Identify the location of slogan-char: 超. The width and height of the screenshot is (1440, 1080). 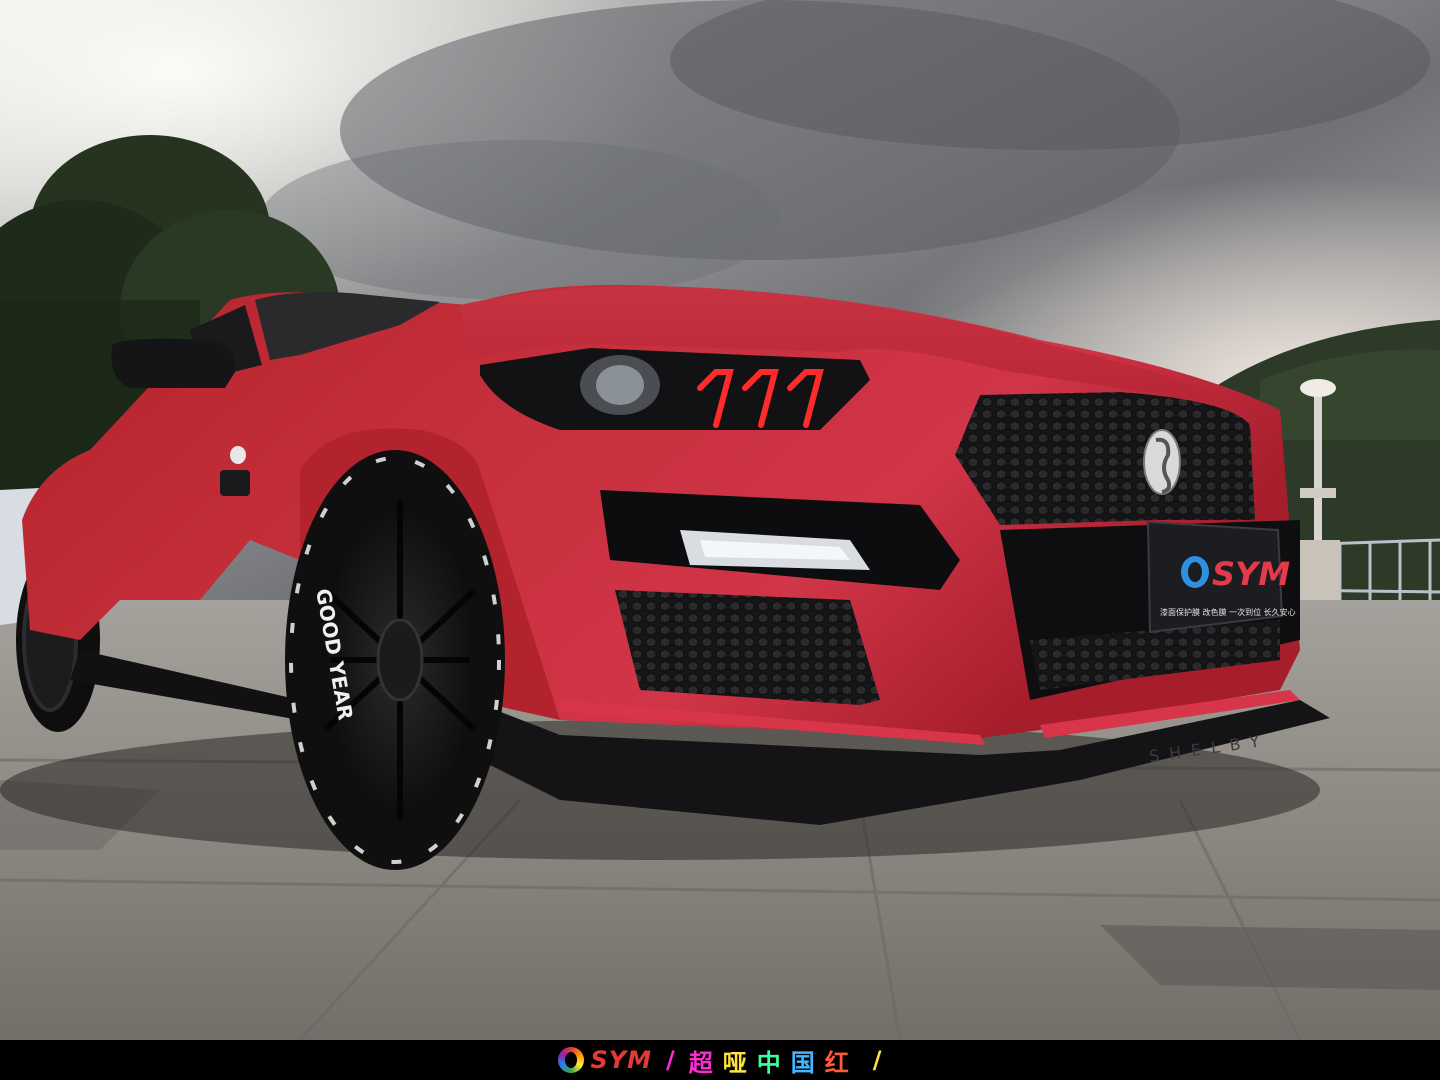
(705, 1062).